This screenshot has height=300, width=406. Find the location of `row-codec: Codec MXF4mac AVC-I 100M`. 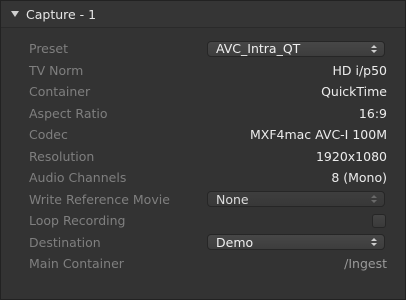

row-codec: Codec MXF4mac AVC-I 100M is located at coordinates (203, 135).